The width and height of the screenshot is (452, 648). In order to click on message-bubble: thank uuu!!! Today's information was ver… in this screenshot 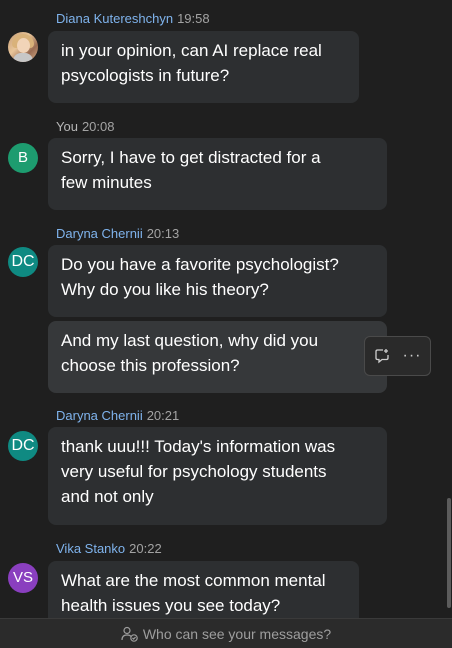, I will do `click(217, 476)`.